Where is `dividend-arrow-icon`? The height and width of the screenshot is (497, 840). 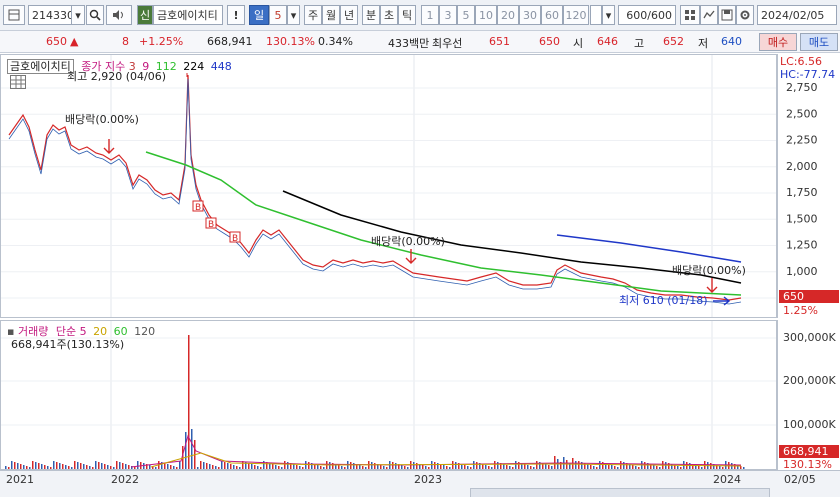
dividend-arrow-icon is located at coordinates (712, 285).